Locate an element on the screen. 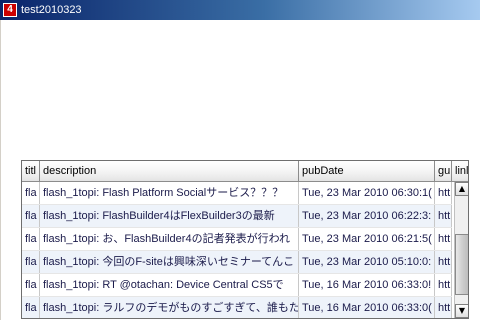 The width and height of the screenshot is (480, 320). scrollbar-thumb is located at coordinates (461, 264).